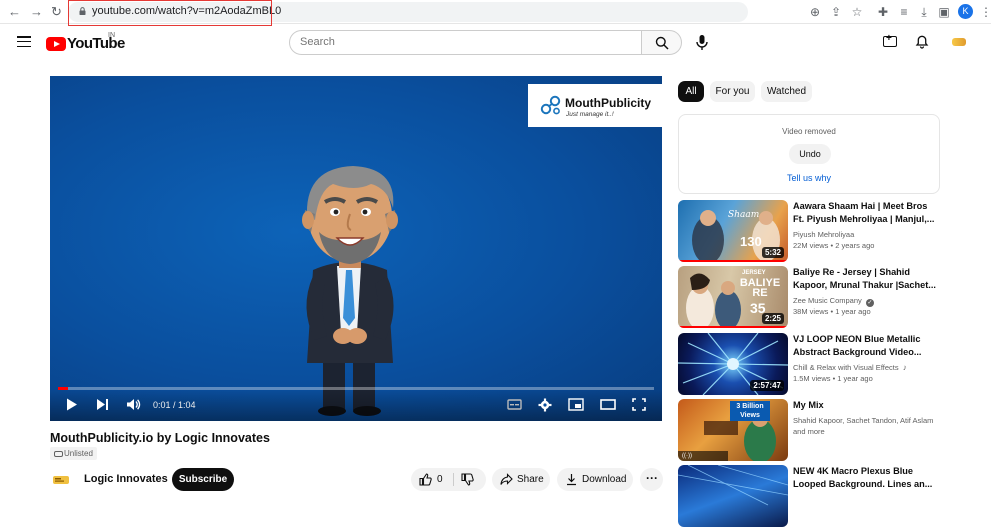 The width and height of the screenshot is (991, 529). What do you see at coordinates (639, 404) in the screenshot?
I see `fullscreen-icon` at bounding box center [639, 404].